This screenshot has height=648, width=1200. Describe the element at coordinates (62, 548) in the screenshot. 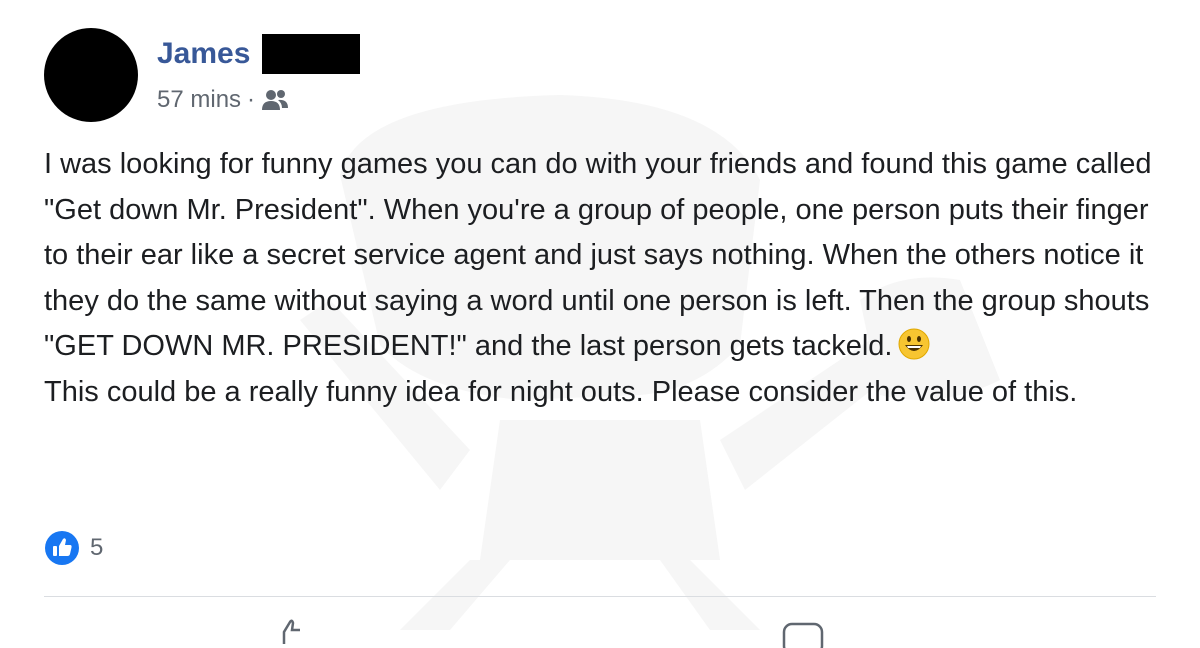

I see `thumbs-up-icon` at that location.